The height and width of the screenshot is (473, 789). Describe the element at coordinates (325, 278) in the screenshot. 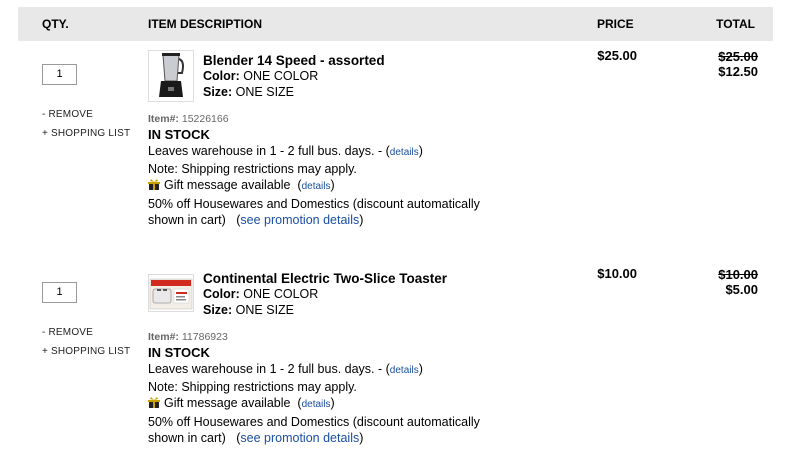

I see `item-title: Continental Electric Two-Slice Toaster` at that location.